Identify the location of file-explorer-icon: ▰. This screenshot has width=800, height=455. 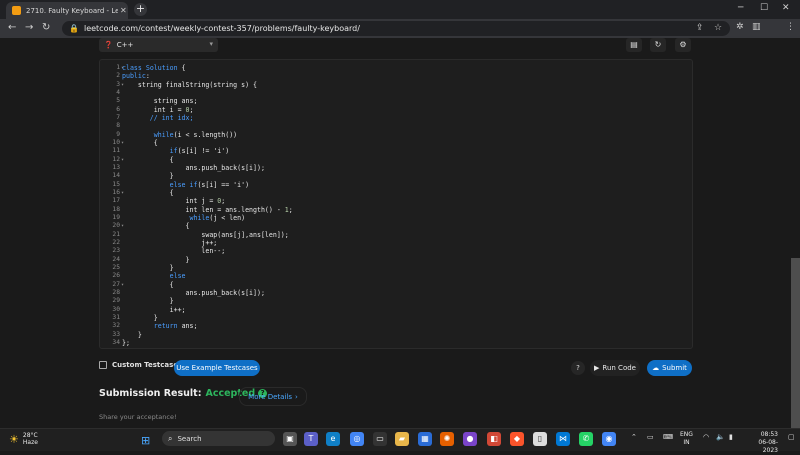
(402, 439).